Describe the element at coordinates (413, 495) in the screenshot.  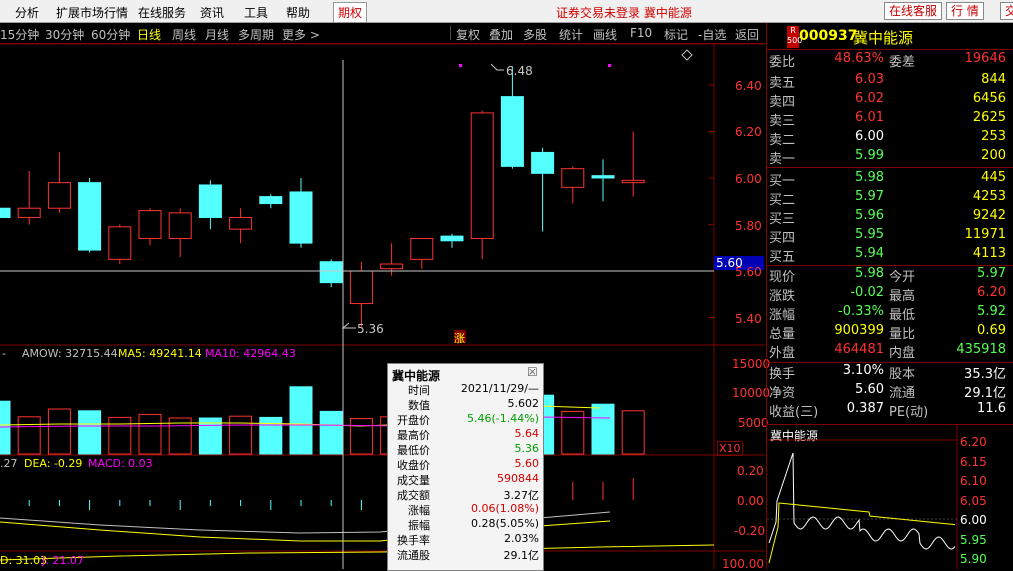
I see `tooltip-key: 成交额` at that location.